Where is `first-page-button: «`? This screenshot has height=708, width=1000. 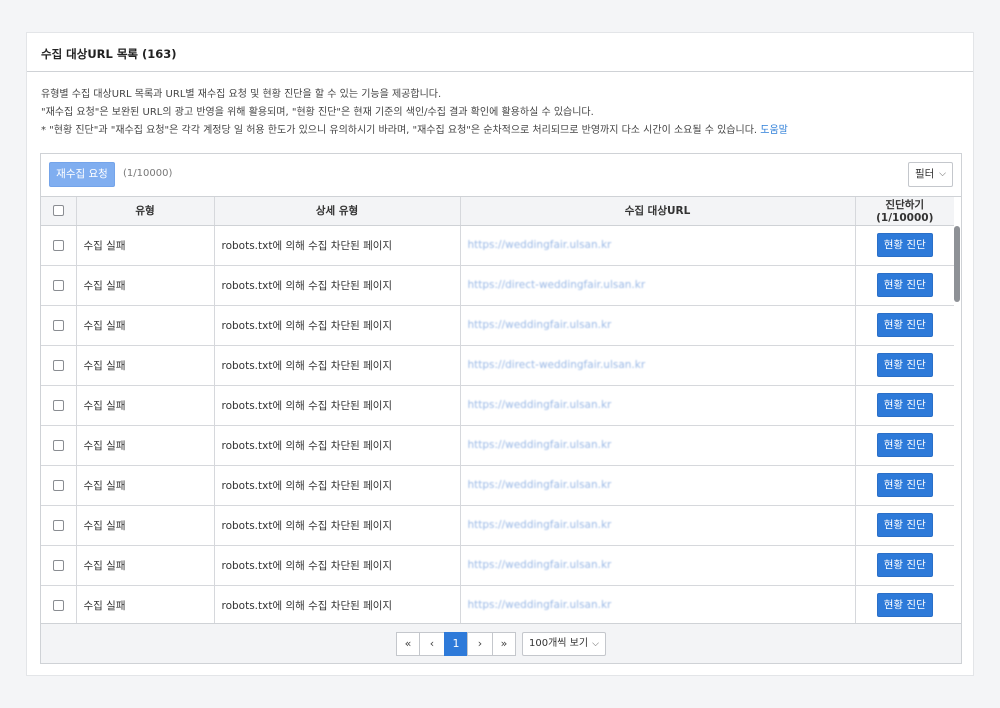
first-page-button: « is located at coordinates (408, 644).